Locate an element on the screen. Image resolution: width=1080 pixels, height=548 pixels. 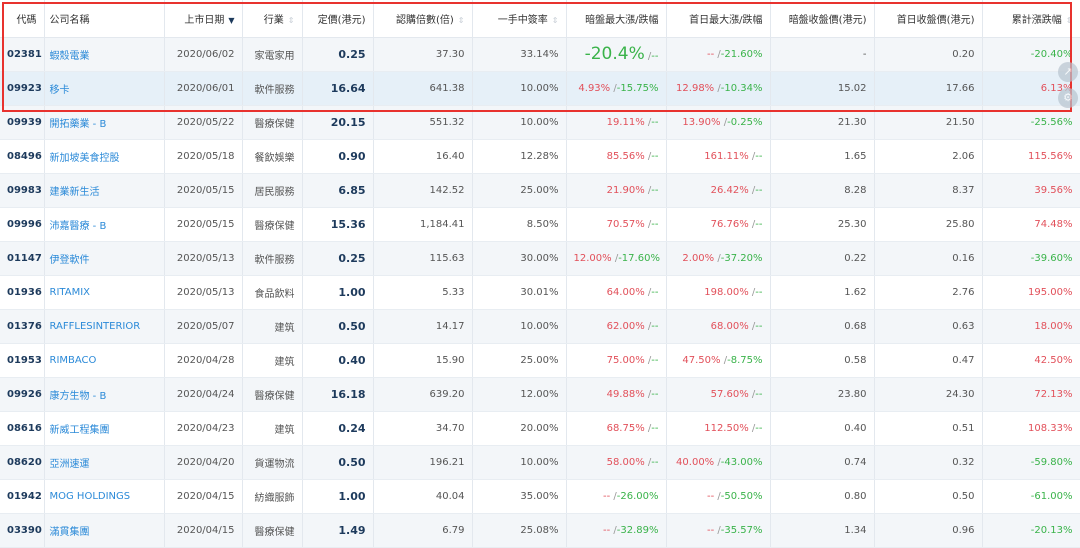
grey-range: 58.00% /-- is located at coordinates (616, 462).